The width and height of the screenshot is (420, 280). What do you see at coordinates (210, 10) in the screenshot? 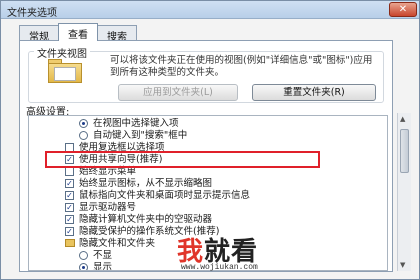
I see `title-bar: 文件夹选项 ✕` at bounding box center [210, 10].